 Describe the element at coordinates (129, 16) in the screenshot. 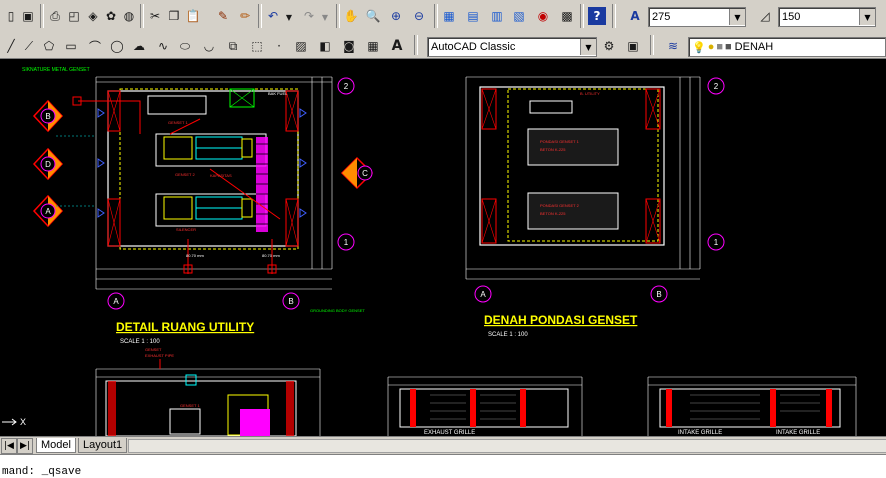

I see `plot-icon: ◍` at that location.